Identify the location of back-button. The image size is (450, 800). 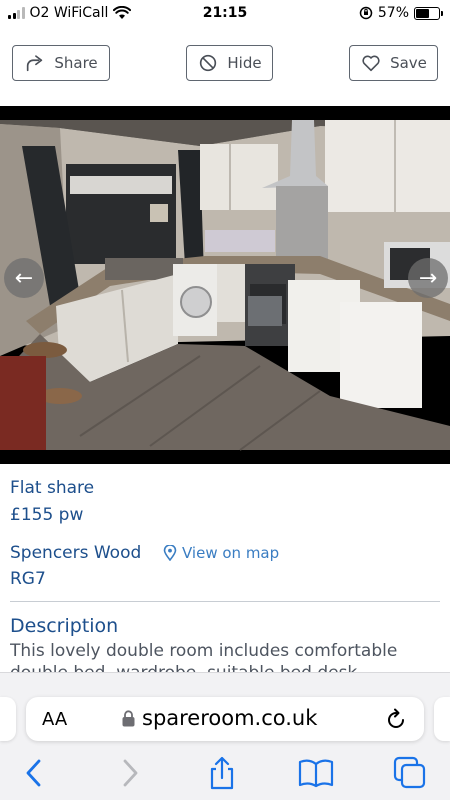
(34, 773).